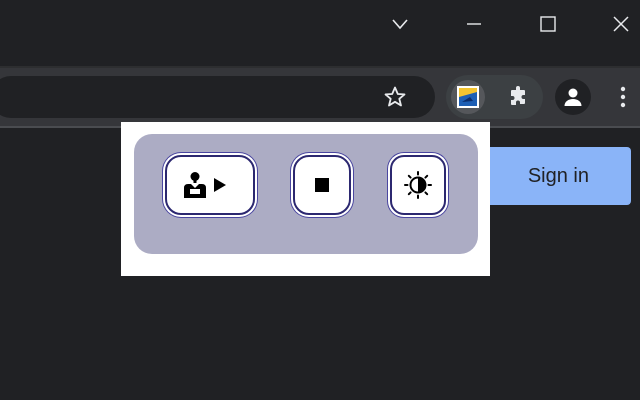 This screenshot has width=640, height=400. I want to click on close-icon, so click(621, 24).